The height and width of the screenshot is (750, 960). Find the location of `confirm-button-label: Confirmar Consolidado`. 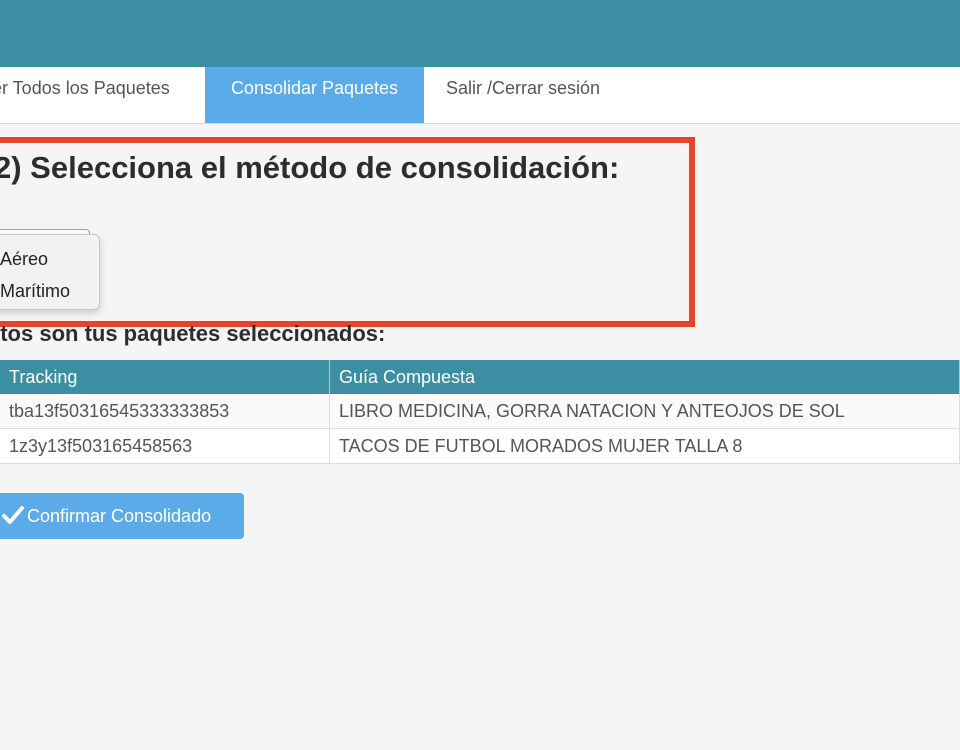

confirm-button-label: Confirmar Consolidado is located at coordinates (119, 516).